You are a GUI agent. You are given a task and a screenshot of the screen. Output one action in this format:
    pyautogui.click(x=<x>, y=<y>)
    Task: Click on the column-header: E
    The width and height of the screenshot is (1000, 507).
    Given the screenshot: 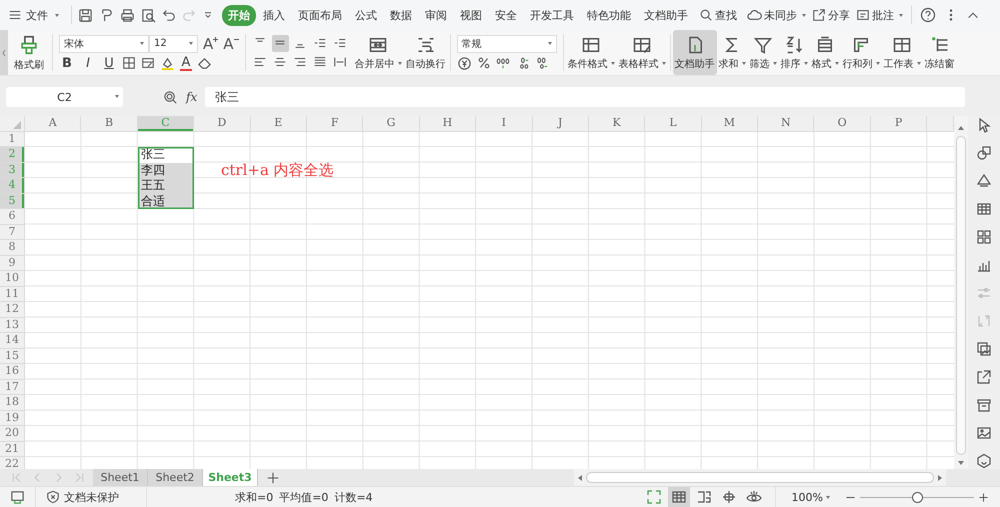 What is the action you would take?
    pyautogui.click(x=278, y=124)
    